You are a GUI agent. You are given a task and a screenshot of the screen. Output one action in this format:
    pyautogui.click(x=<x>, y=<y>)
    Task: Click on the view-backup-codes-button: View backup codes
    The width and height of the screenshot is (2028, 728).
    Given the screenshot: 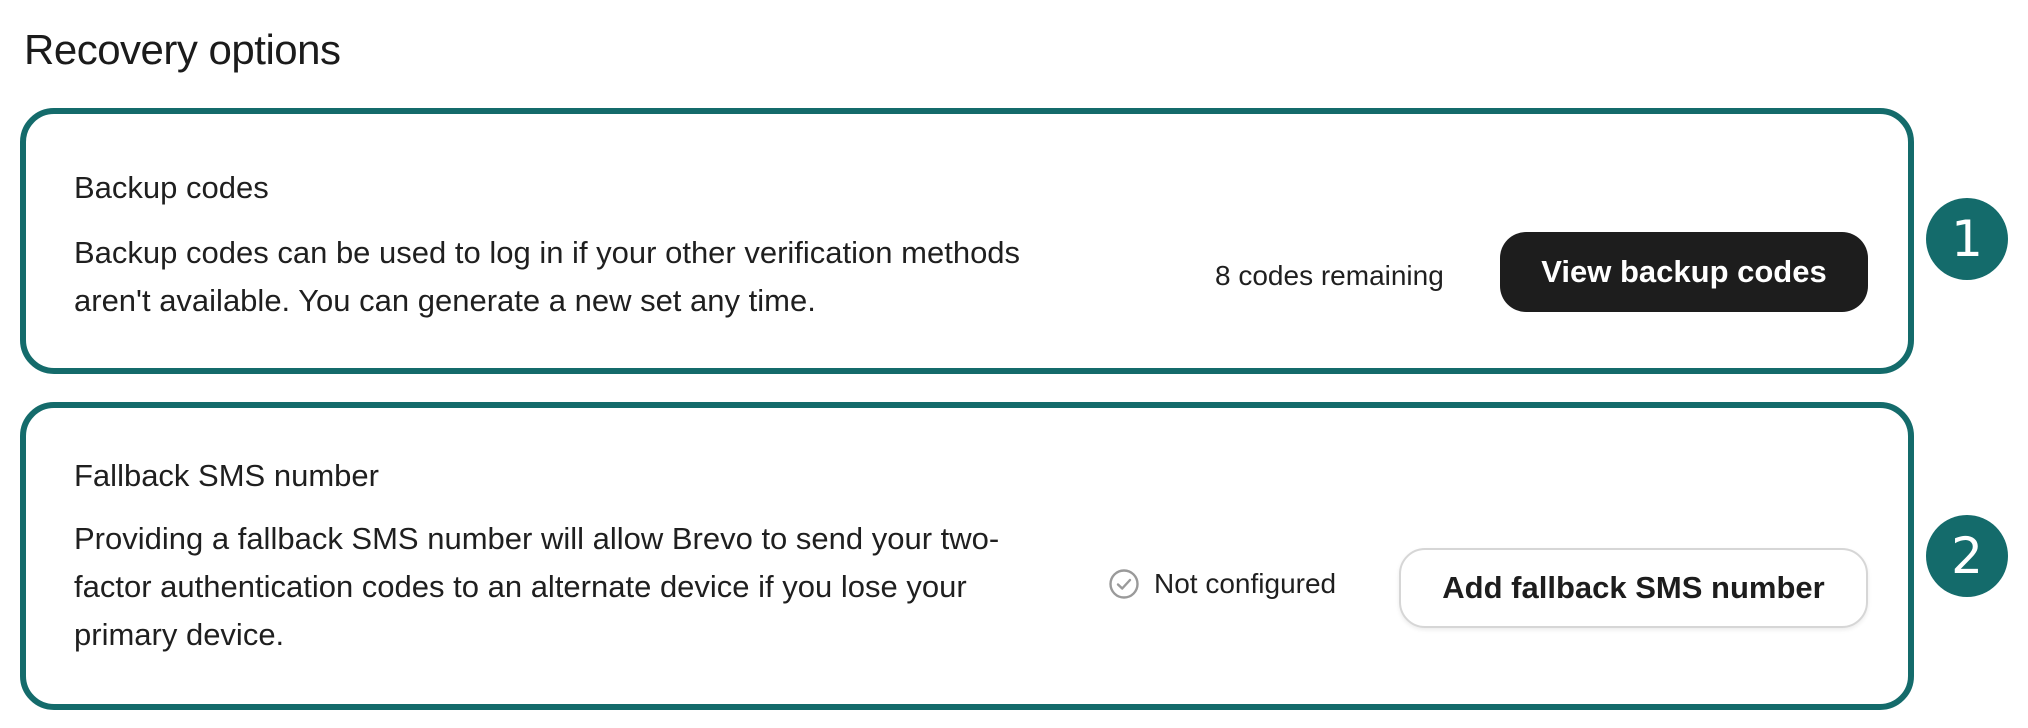 What is the action you would take?
    pyautogui.click(x=1684, y=272)
    